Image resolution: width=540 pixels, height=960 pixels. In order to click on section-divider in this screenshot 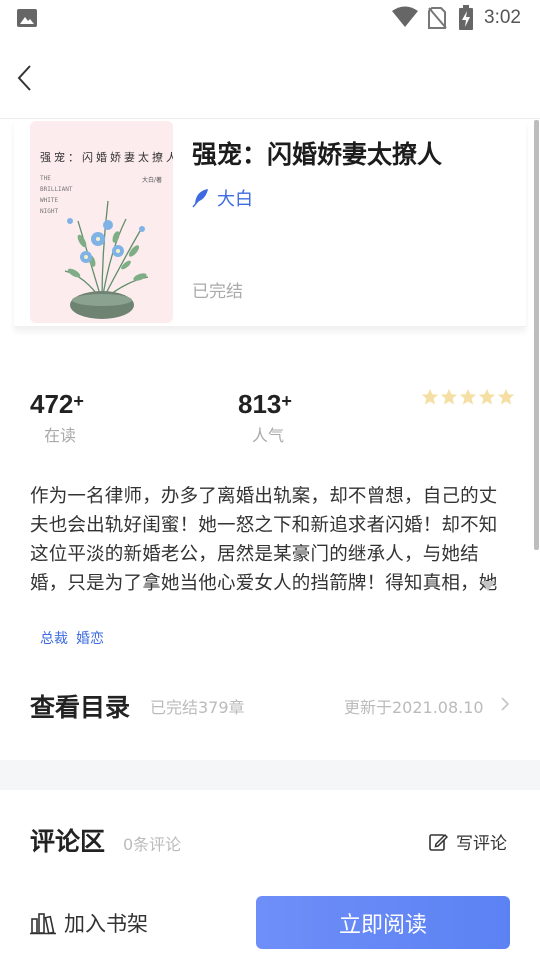, I will do `click(270, 775)`.